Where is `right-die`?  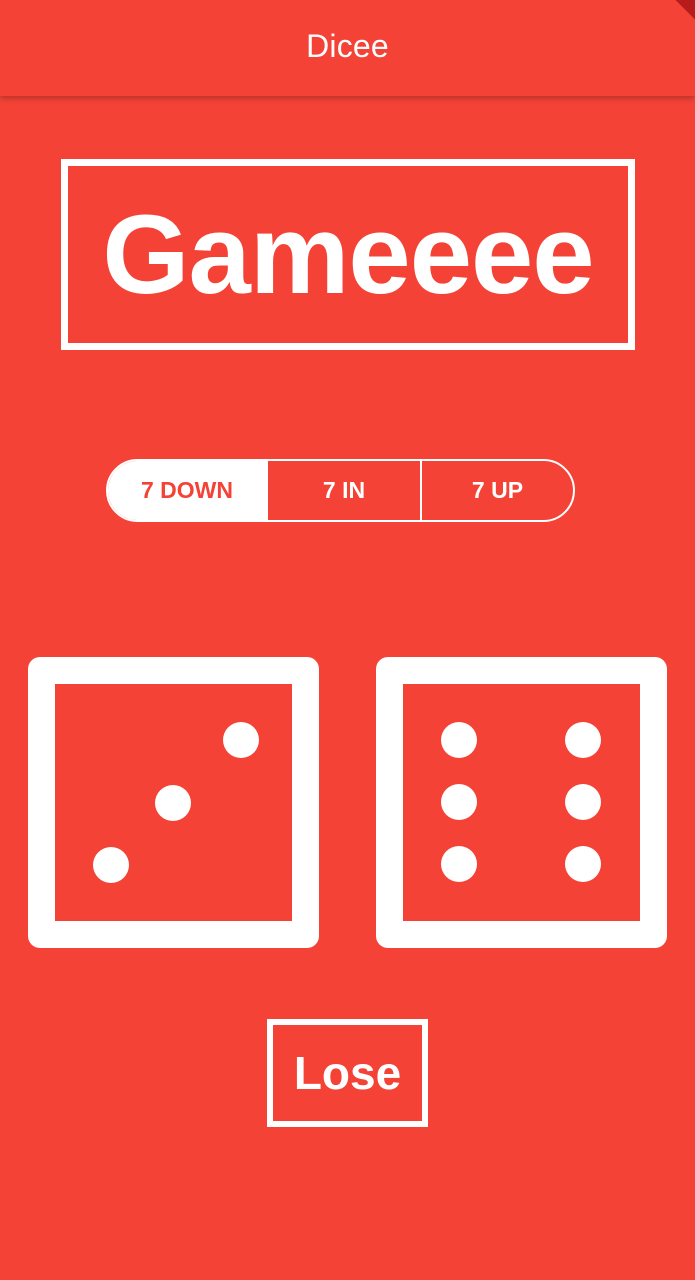
right-die is located at coordinates (521, 802).